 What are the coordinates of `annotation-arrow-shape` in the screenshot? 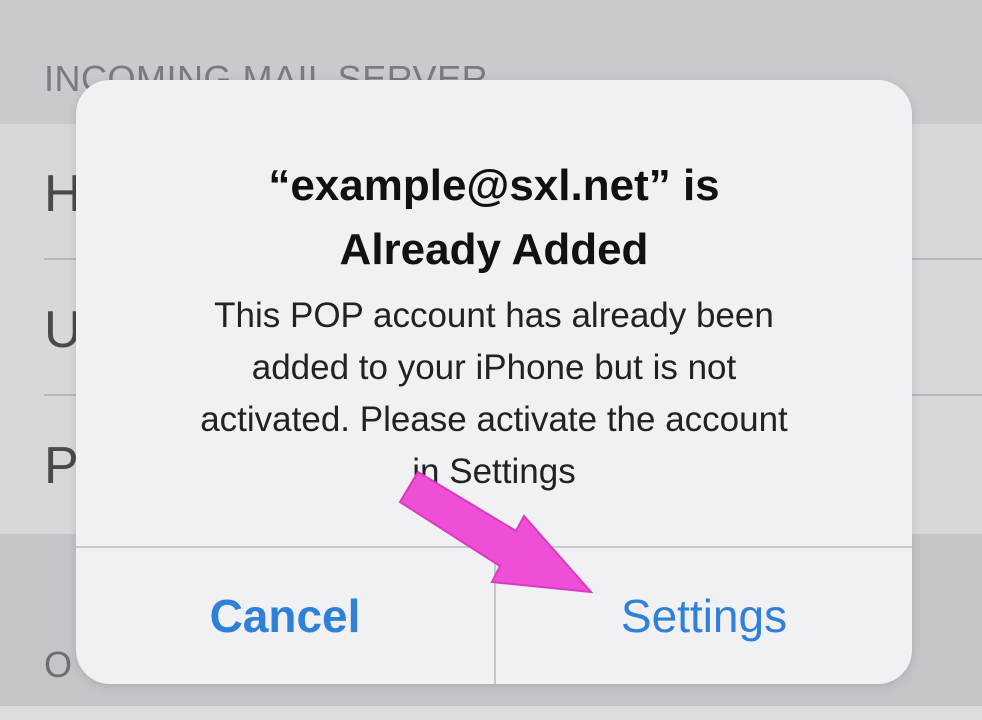 It's located at (496, 532).